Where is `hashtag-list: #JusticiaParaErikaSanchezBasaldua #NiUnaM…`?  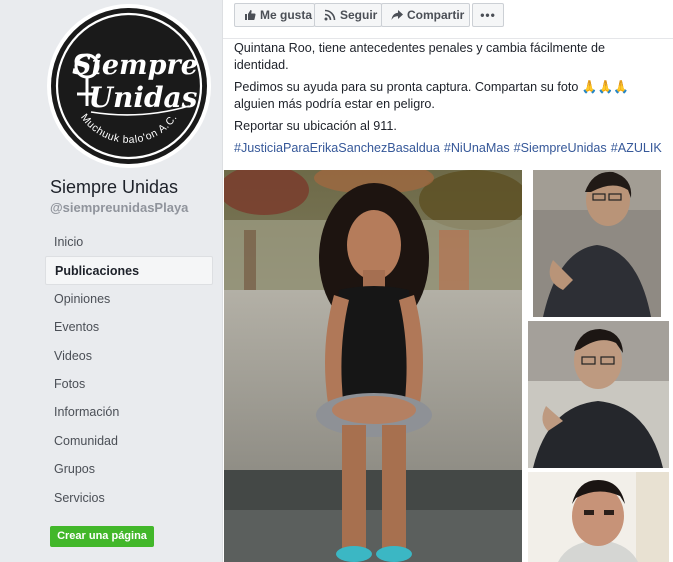
hashtag-list: #JusticiaParaErikaSanchezBasaldua #NiUnaM… is located at coordinates (450, 148).